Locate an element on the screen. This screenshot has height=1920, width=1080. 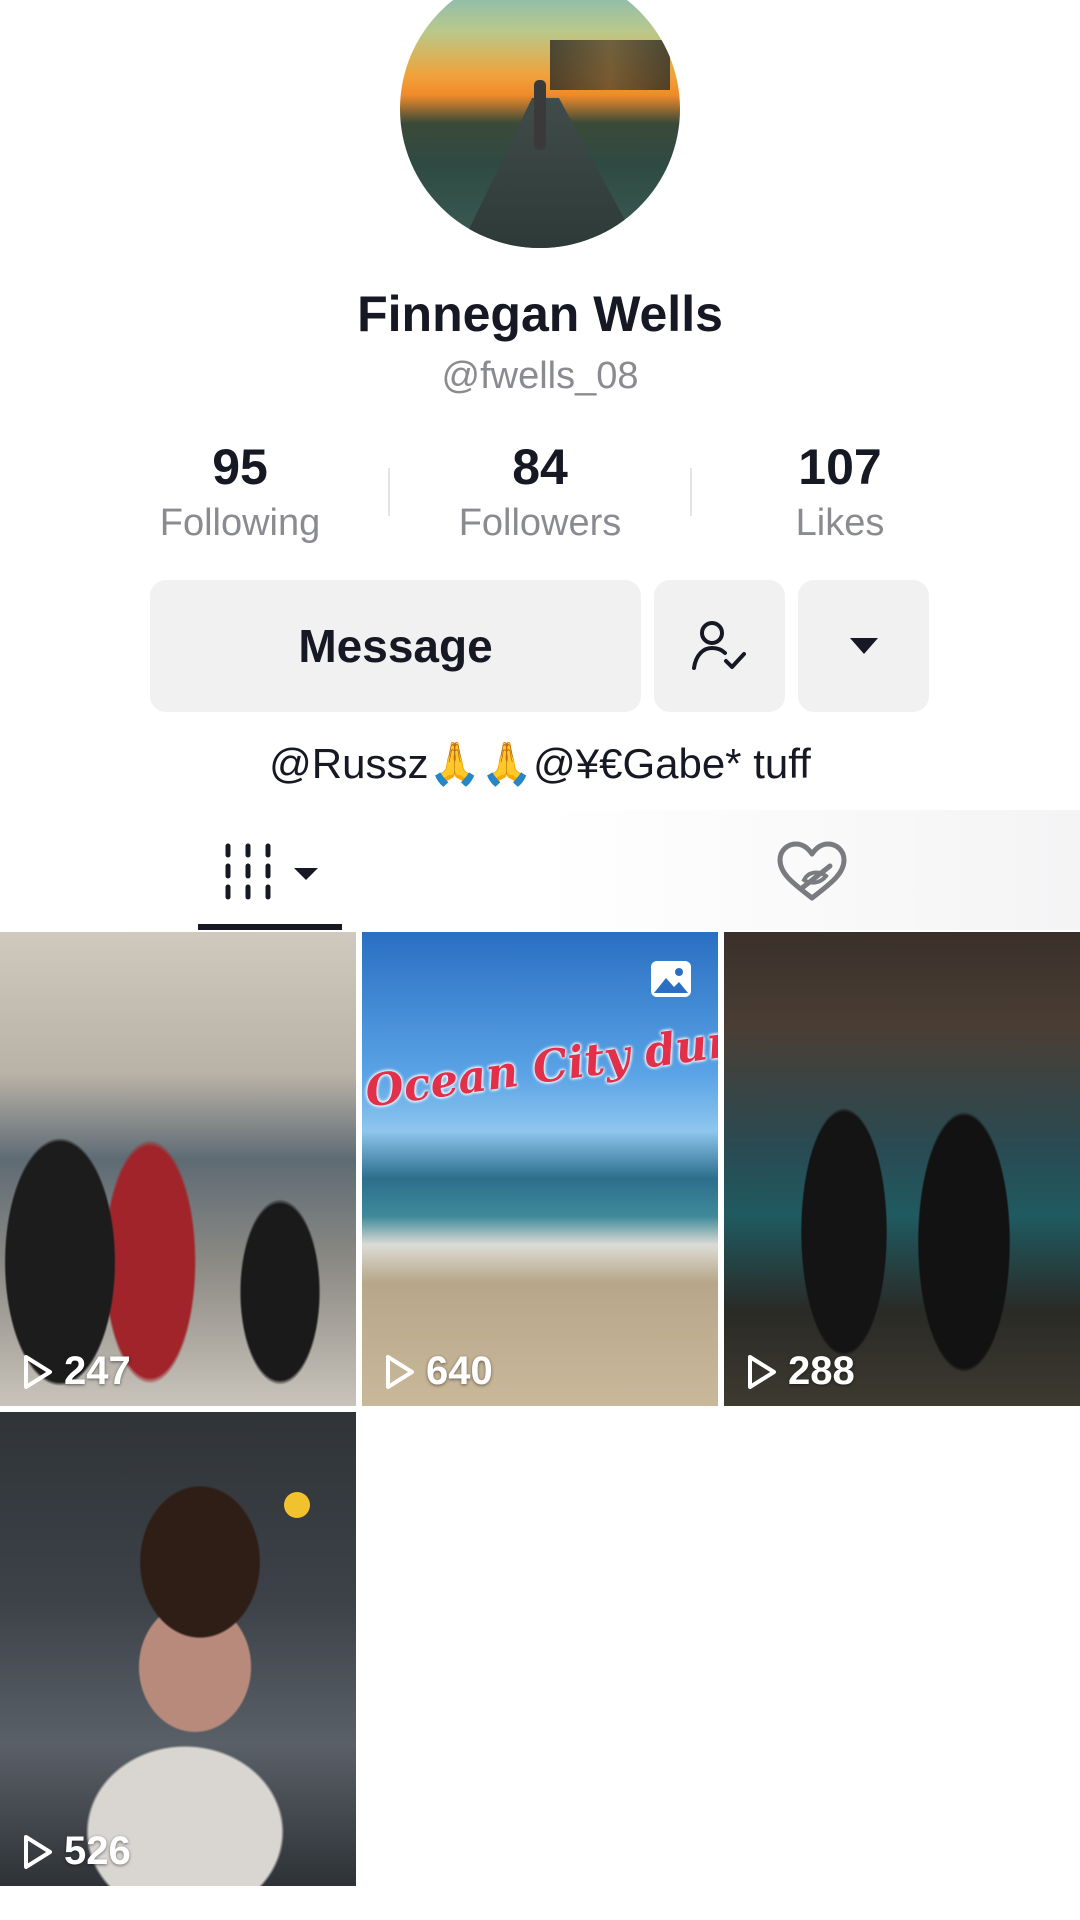
more-options-button is located at coordinates (863, 646).